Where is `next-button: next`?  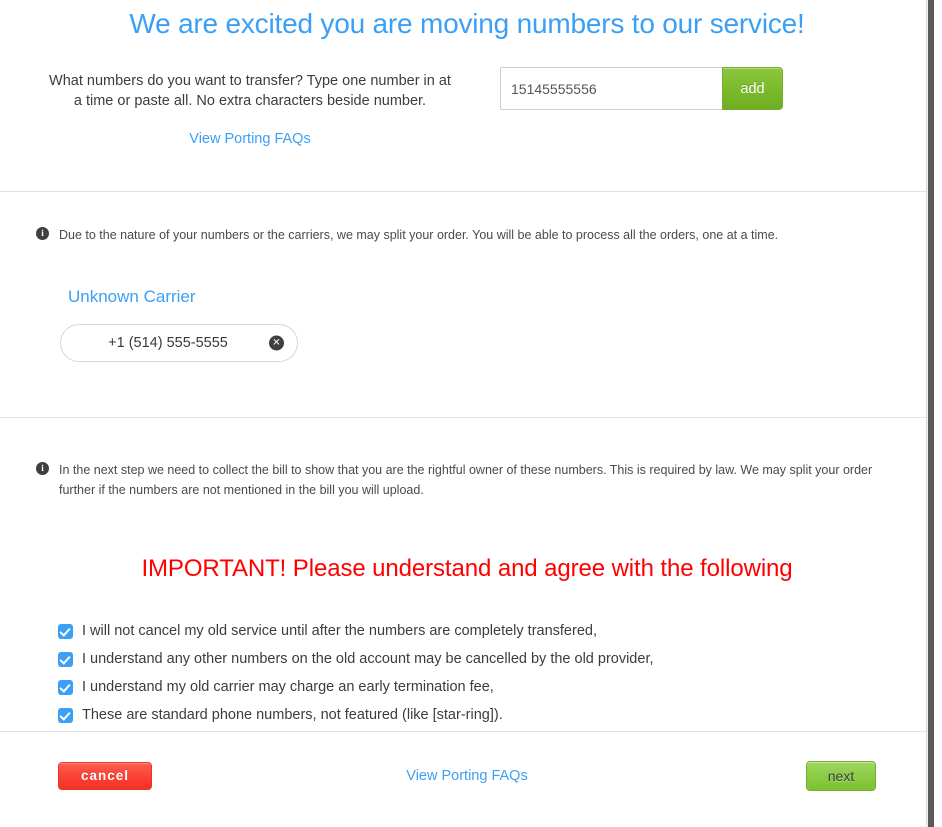
next-button: next is located at coordinates (841, 775).